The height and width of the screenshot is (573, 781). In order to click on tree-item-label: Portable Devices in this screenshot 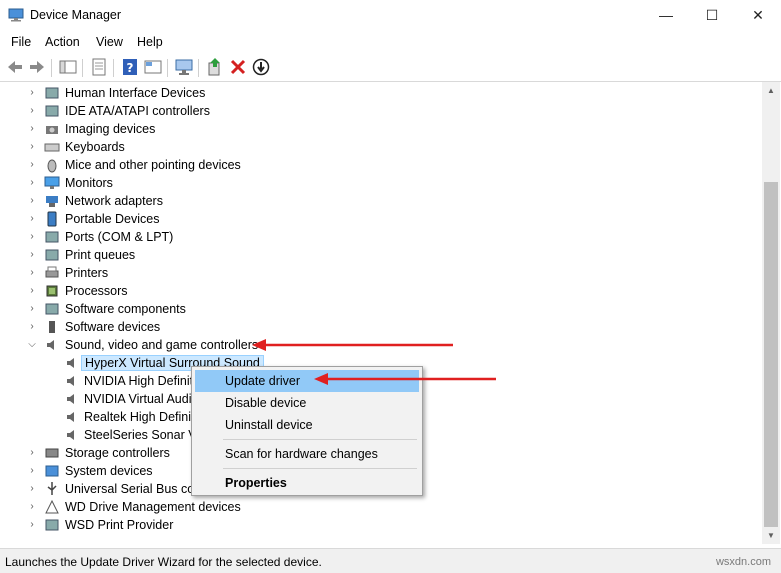, I will do `click(112, 219)`.